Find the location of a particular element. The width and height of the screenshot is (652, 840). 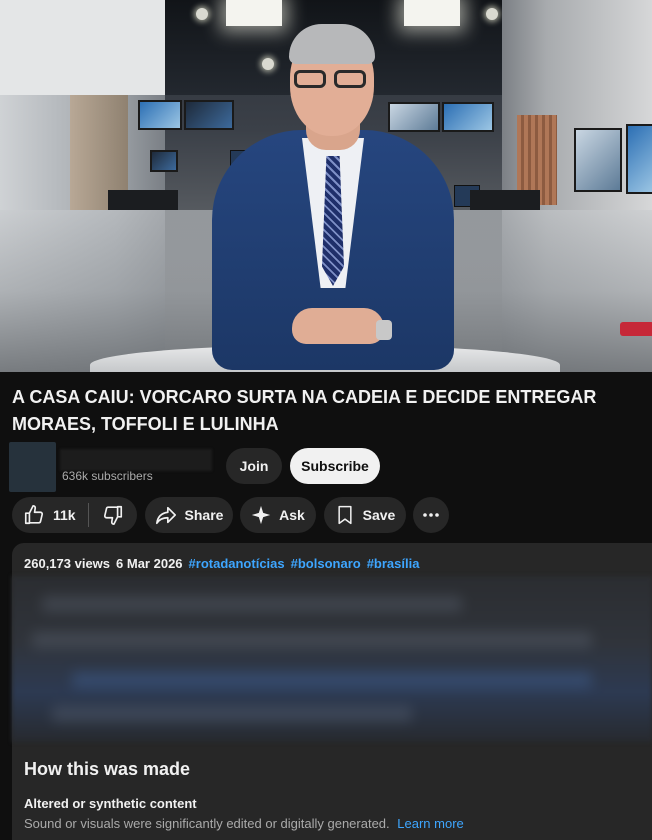

share-button: Share is located at coordinates (189, 515).